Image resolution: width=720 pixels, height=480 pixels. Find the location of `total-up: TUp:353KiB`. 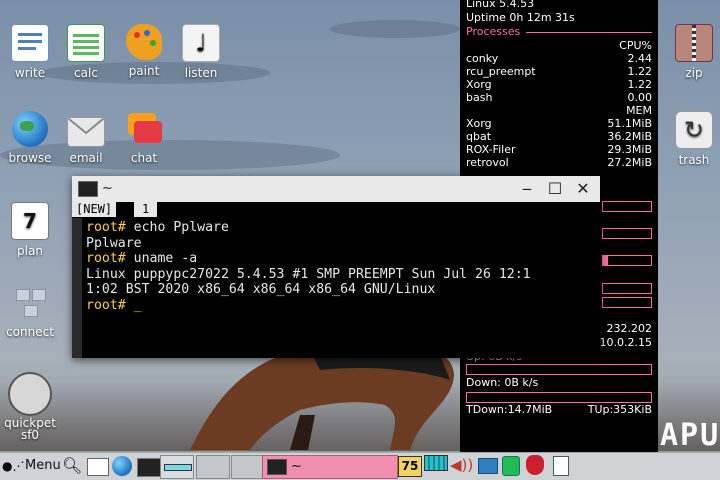

total-up: TUp:353KiB is located at coordinates (619, 409).